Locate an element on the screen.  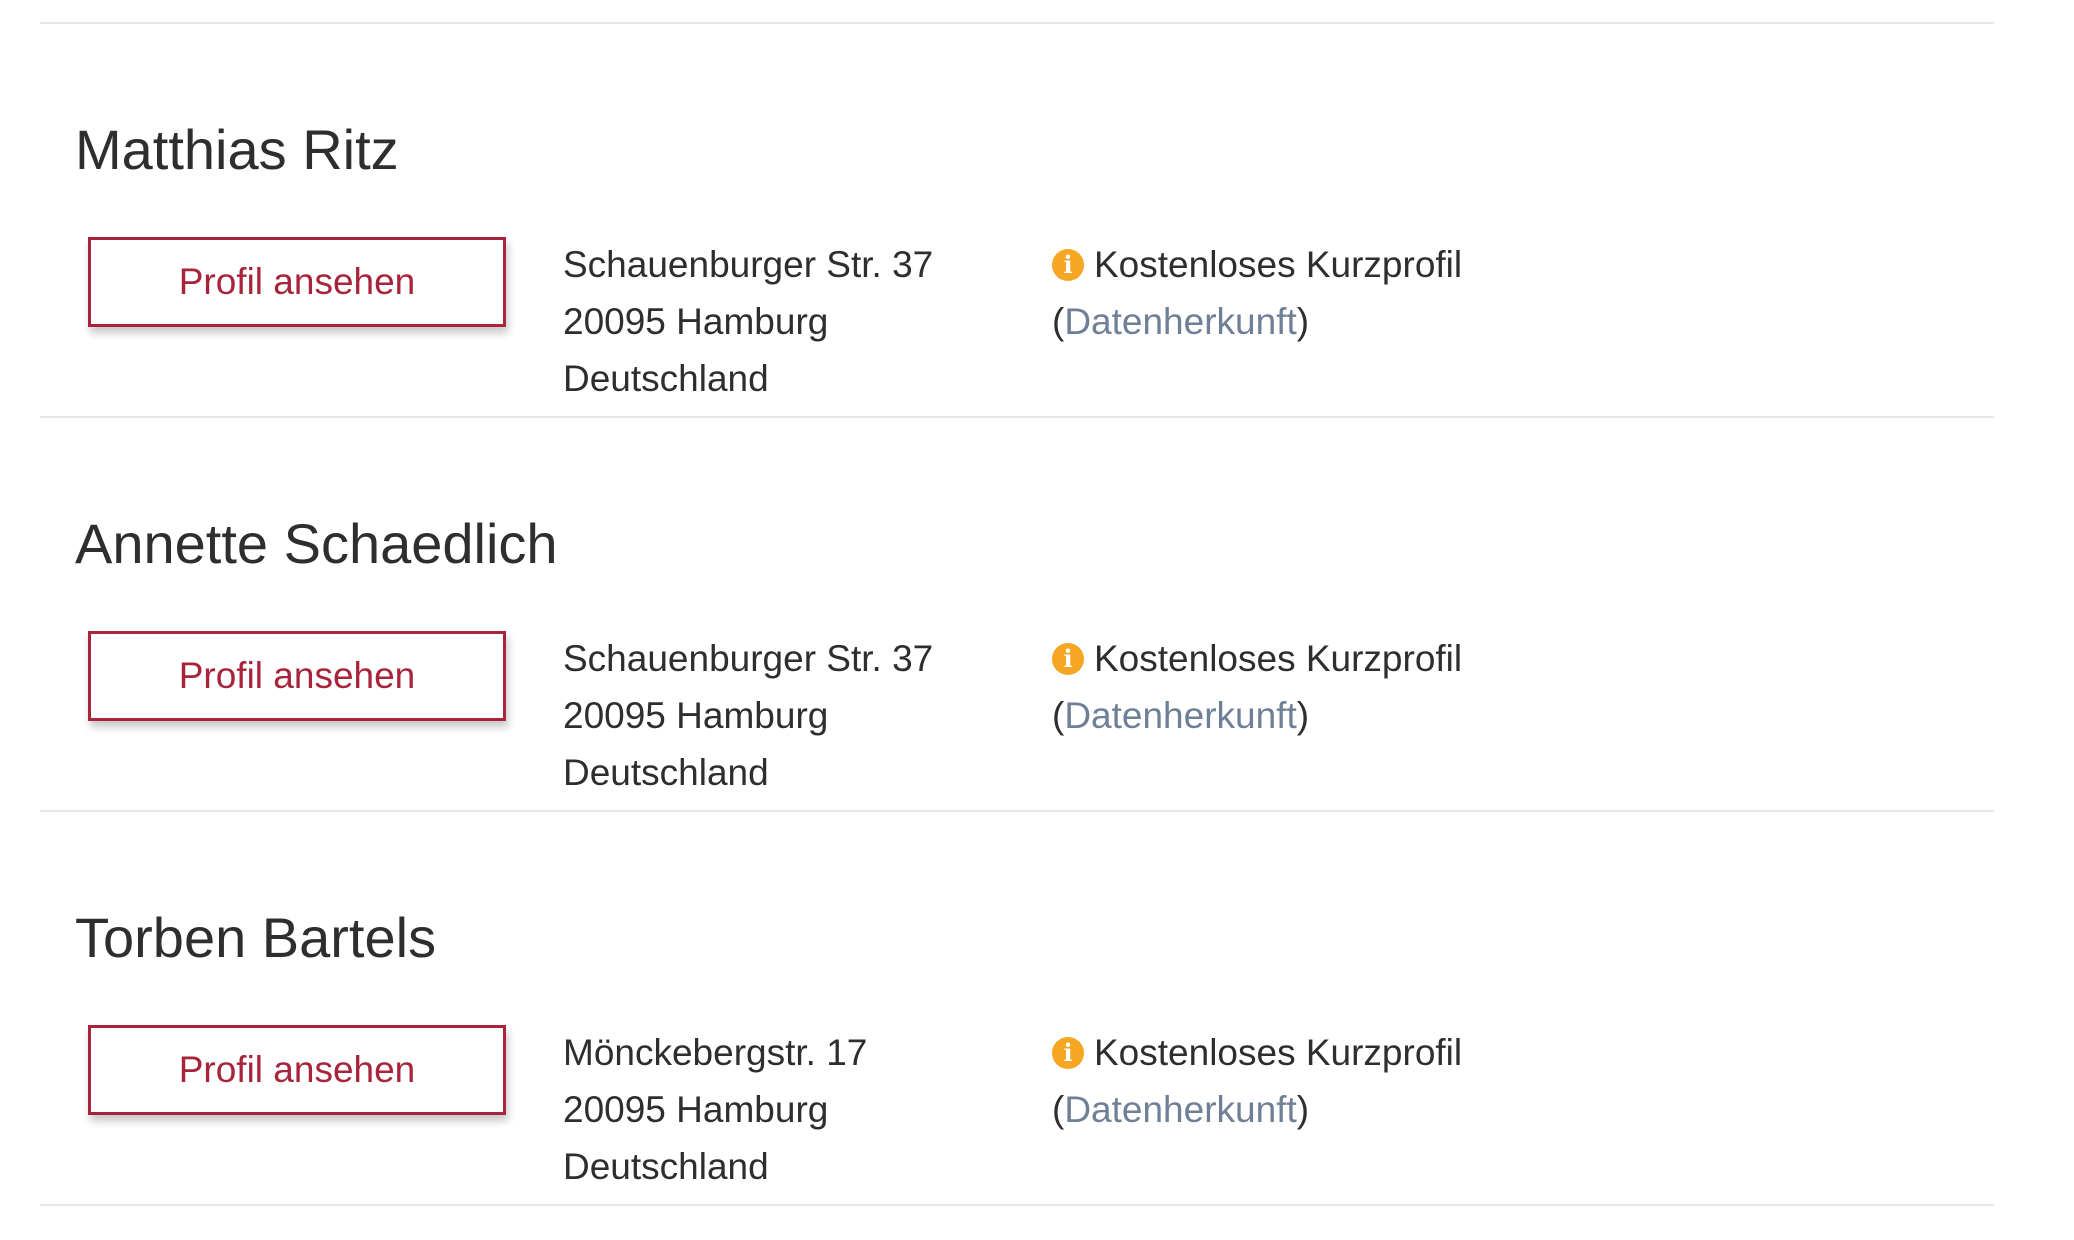
person-name: Annette Schaedlich is located at coordinates (316, 543).